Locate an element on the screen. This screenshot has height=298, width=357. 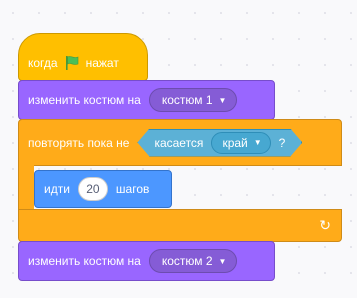
green-flag-icon is located at coordinates (72, 63).